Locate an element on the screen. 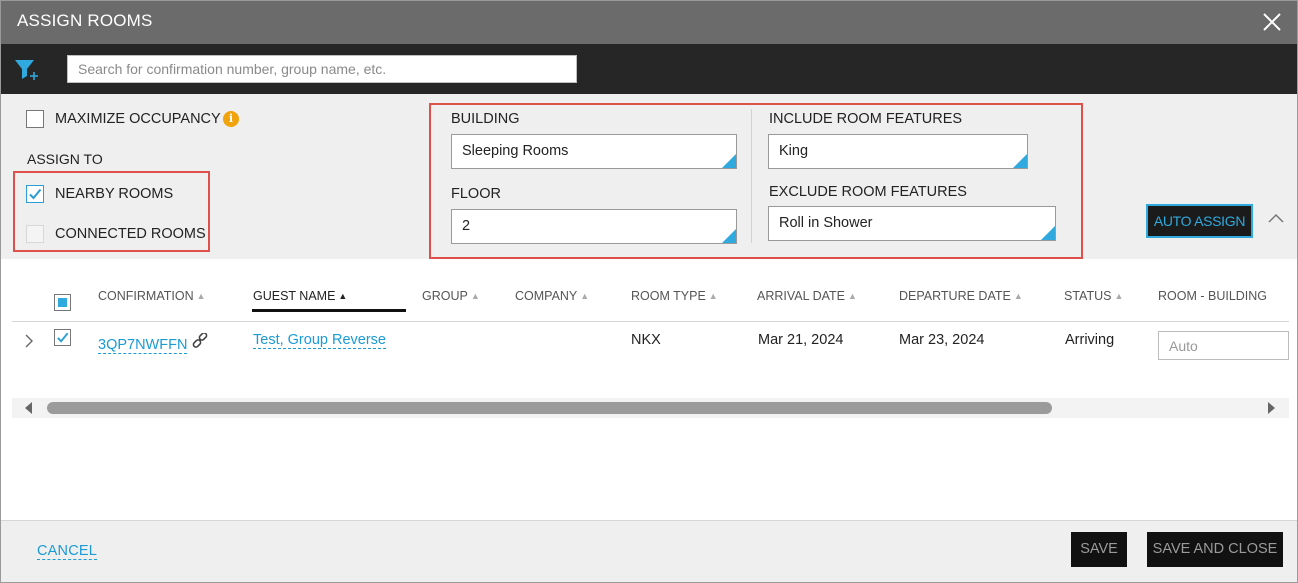 This screenshot has width=1298, height=583. include-features-value: King is located at coordinates (794, 151).